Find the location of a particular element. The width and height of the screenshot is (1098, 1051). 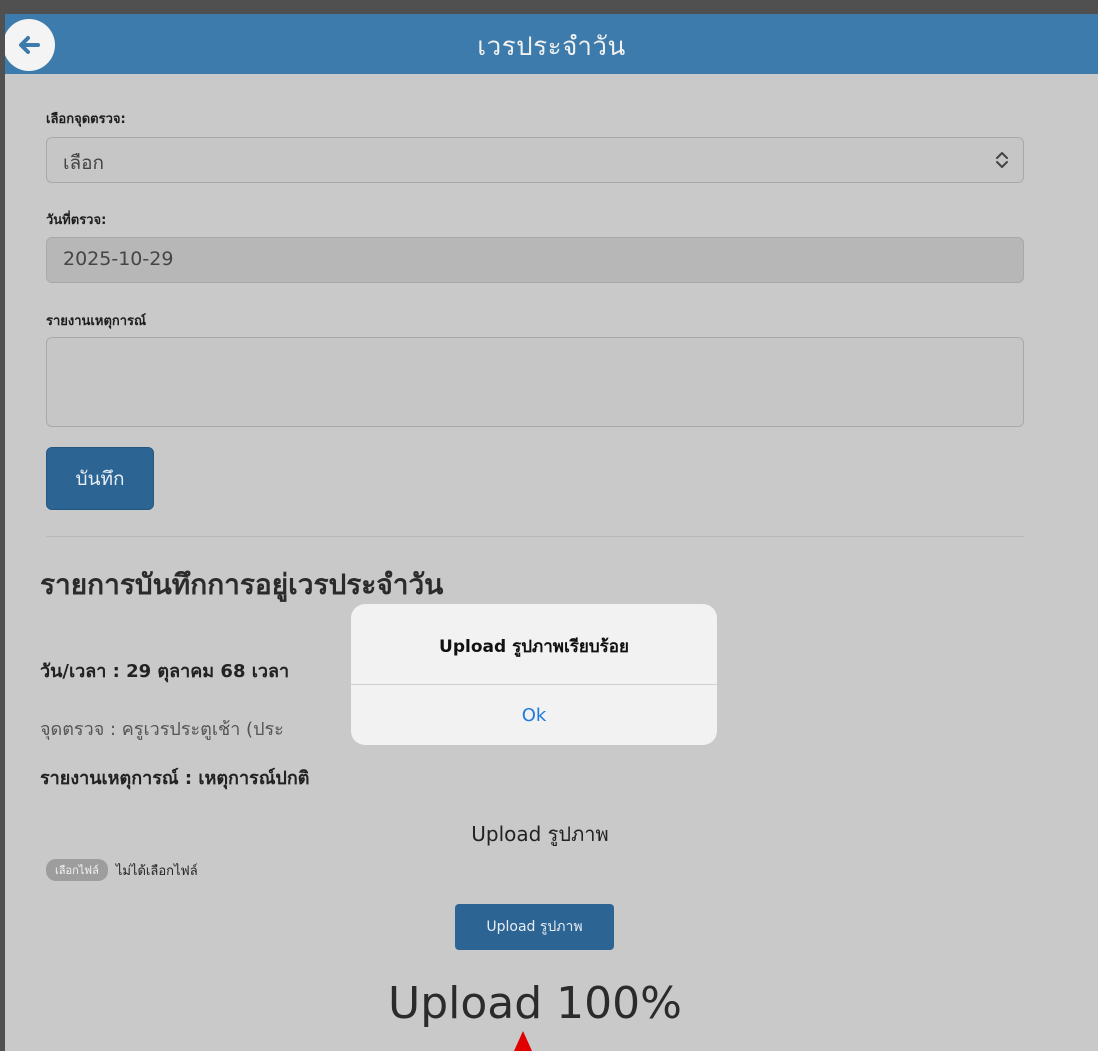

upload-heading: Upload รูปภาพ is located at coordinates (540, 834).